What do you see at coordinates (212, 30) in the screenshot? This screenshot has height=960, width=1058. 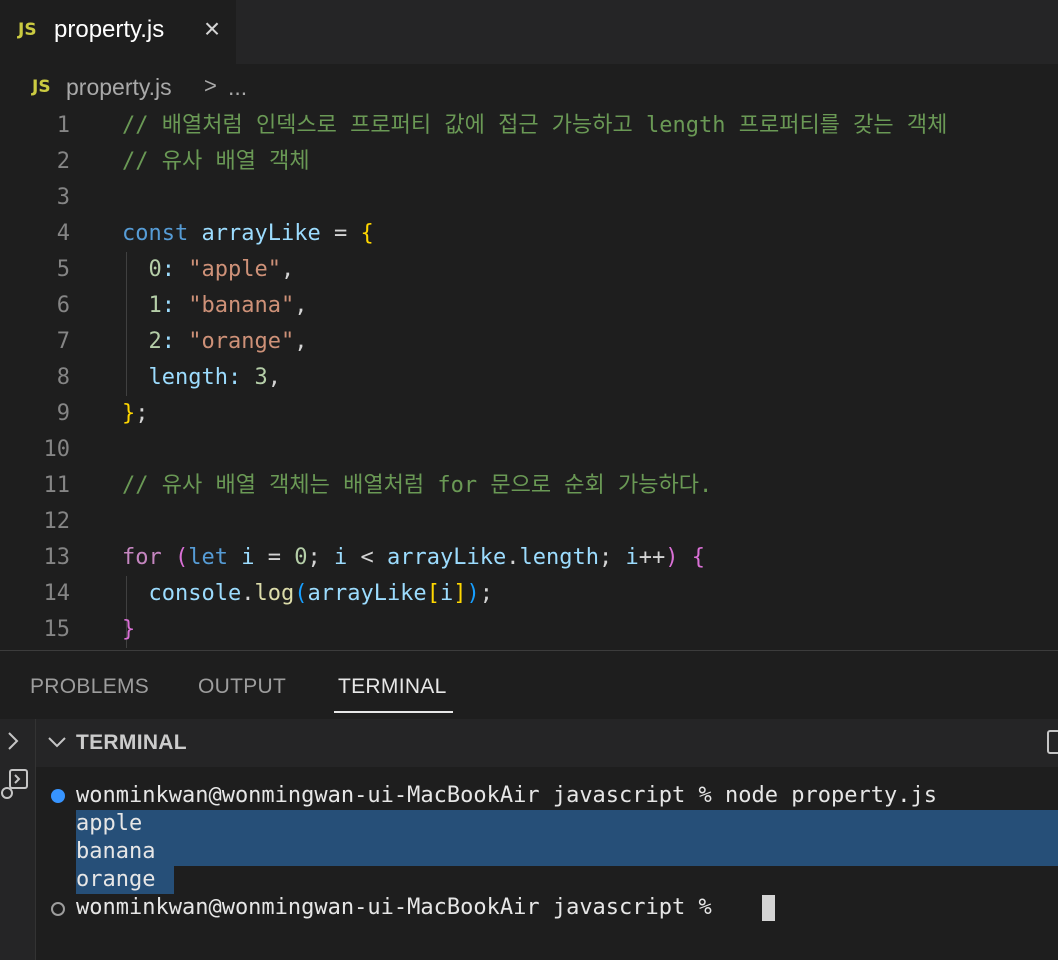 I see `close-icon: ×` at bounding box center [212, 30].